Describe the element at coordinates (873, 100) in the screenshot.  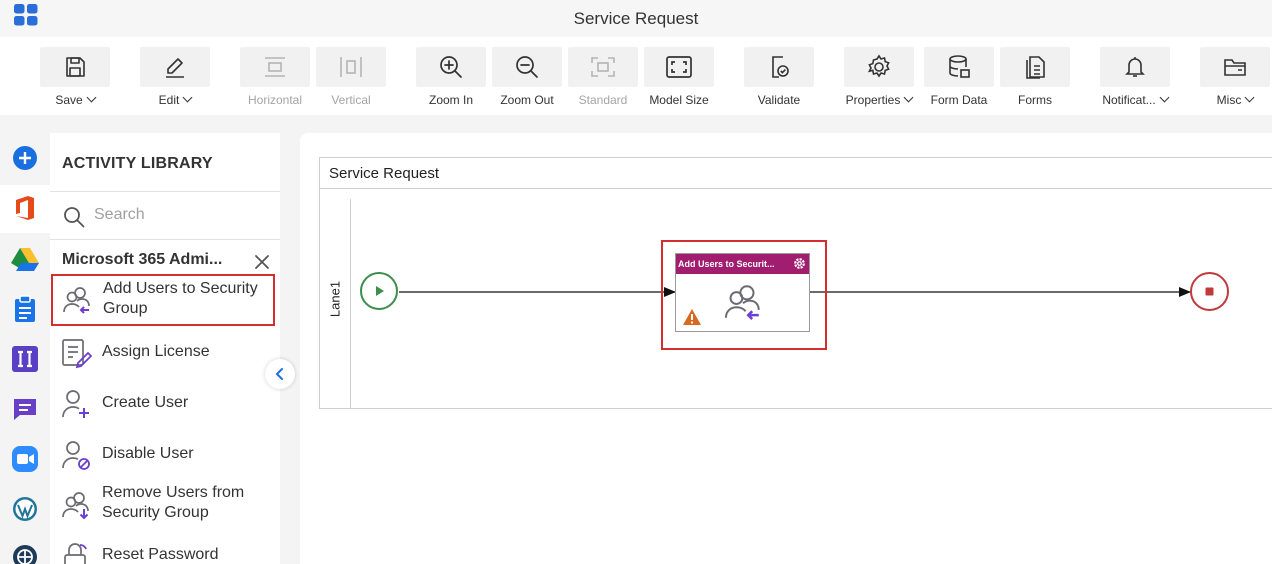
I see `properties-label: Properties` at that location.